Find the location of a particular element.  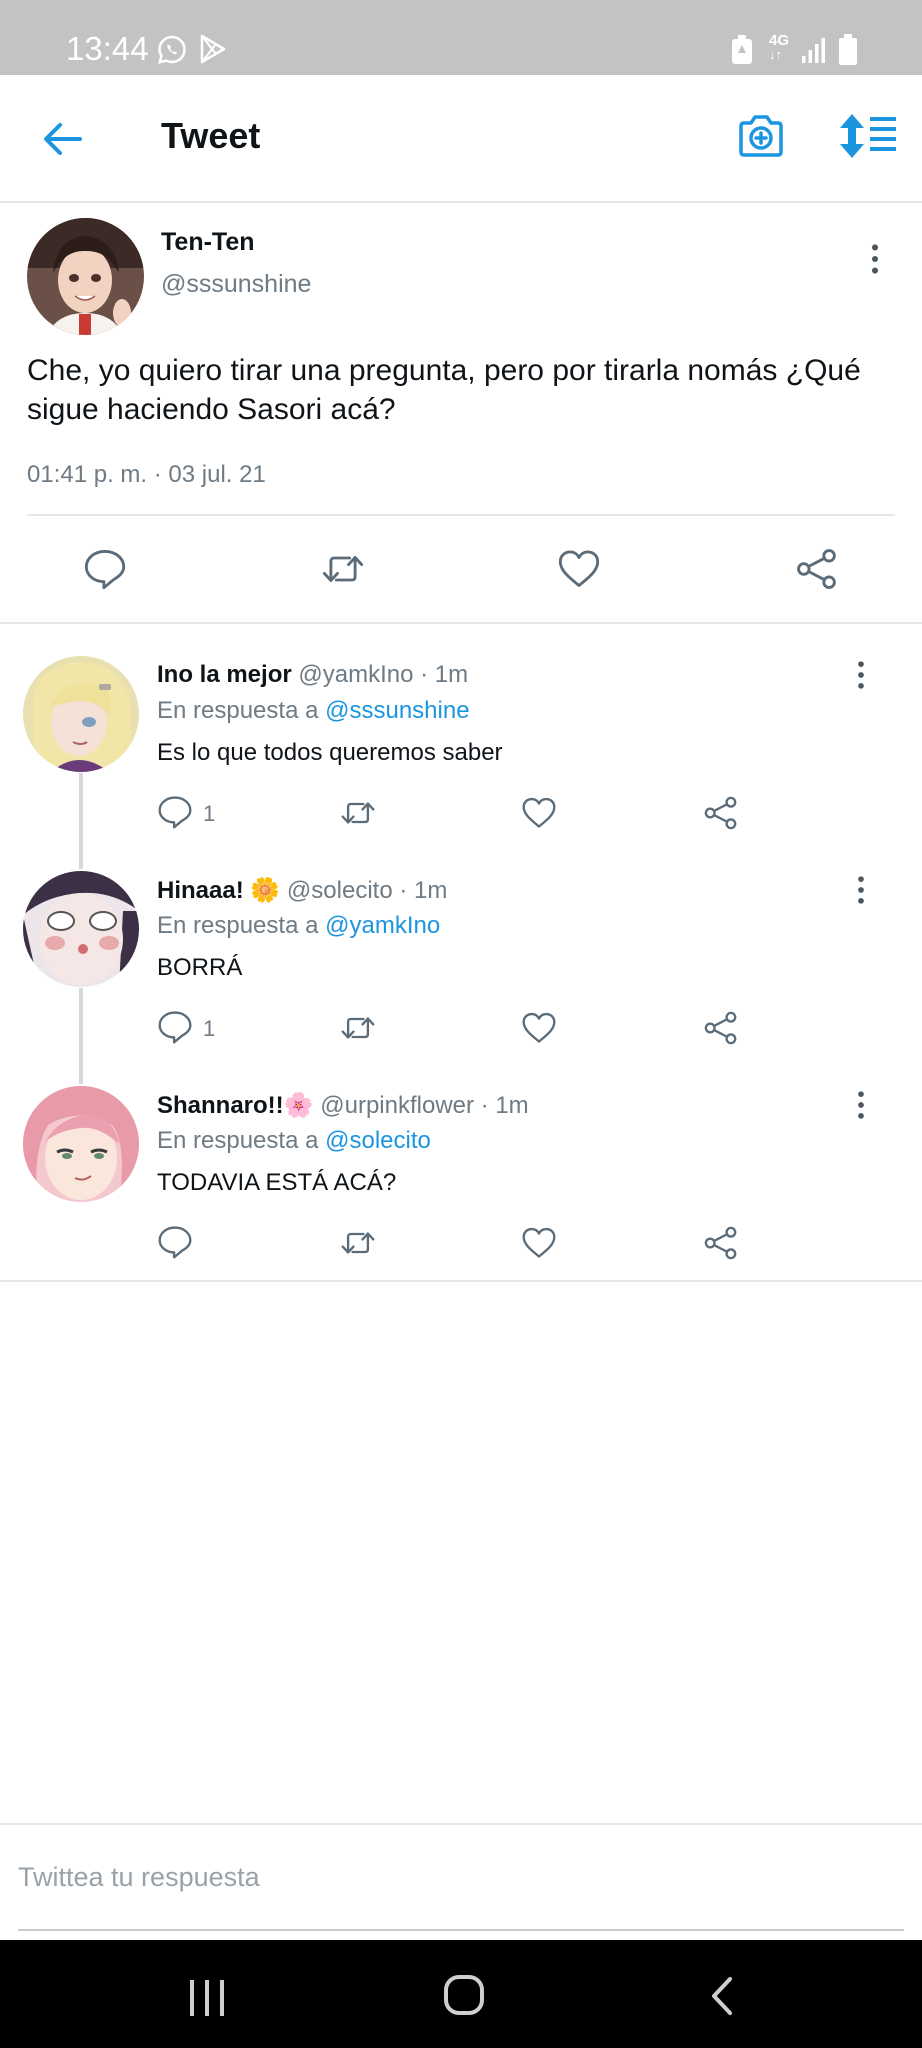

input-underline is located at coordinates (461, 1930).